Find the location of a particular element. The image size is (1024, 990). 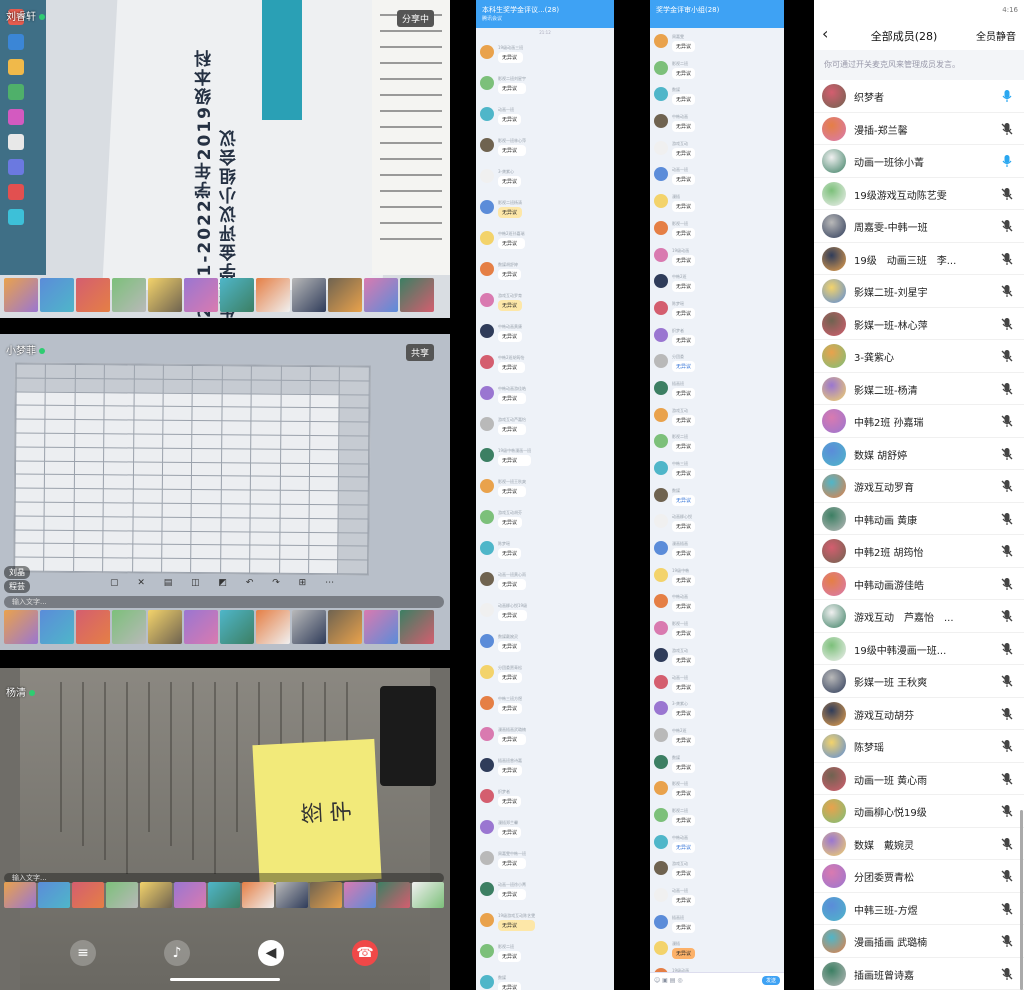

member-row: 漫插-郑兰馨 is located at coordinates (919, 129).